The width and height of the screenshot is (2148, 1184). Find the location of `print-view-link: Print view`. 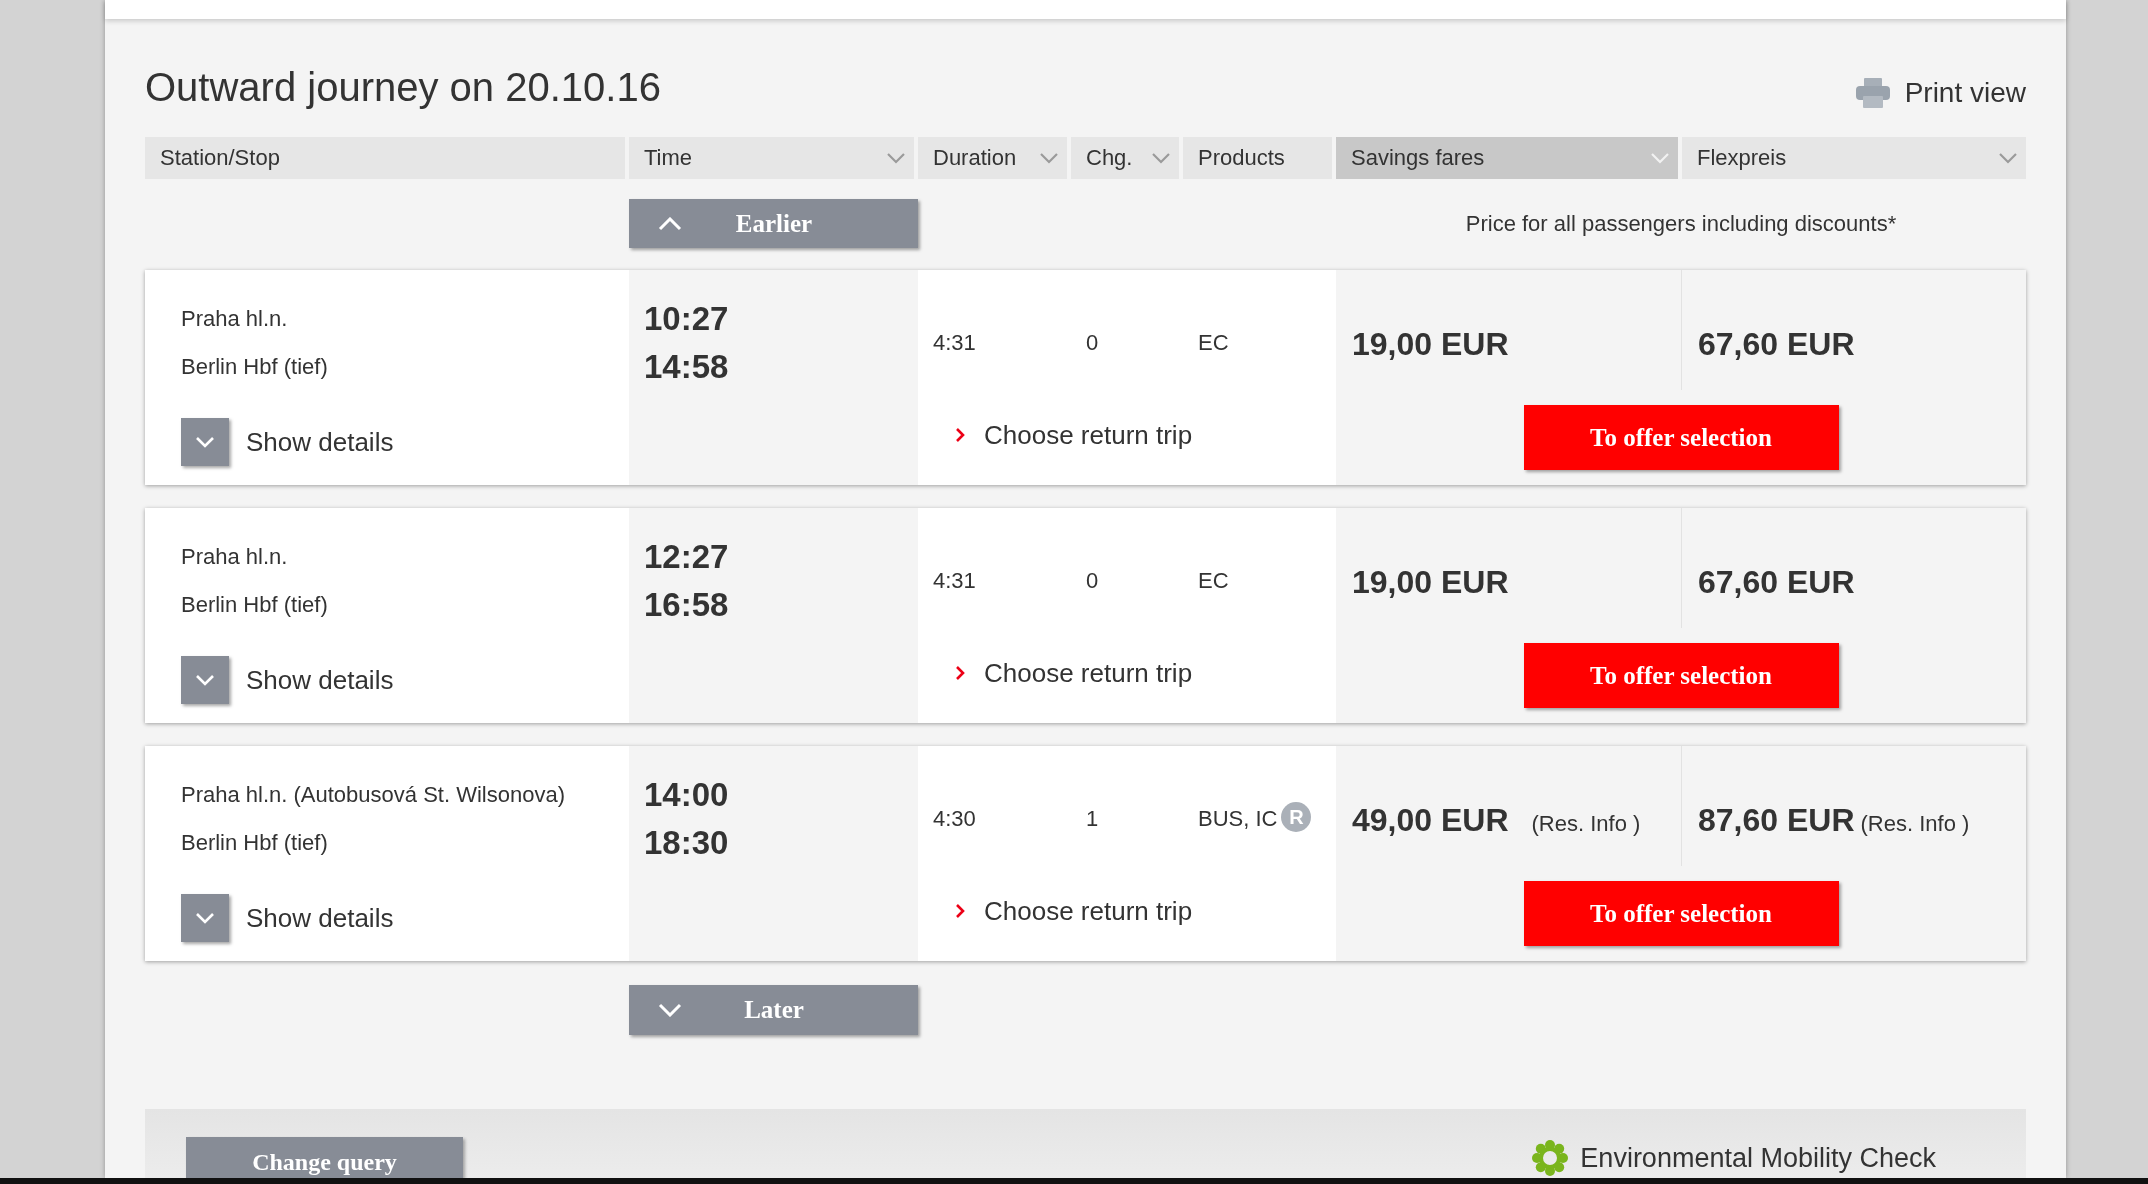

print-view-link: Print view is located at coordinates (1940, 93).